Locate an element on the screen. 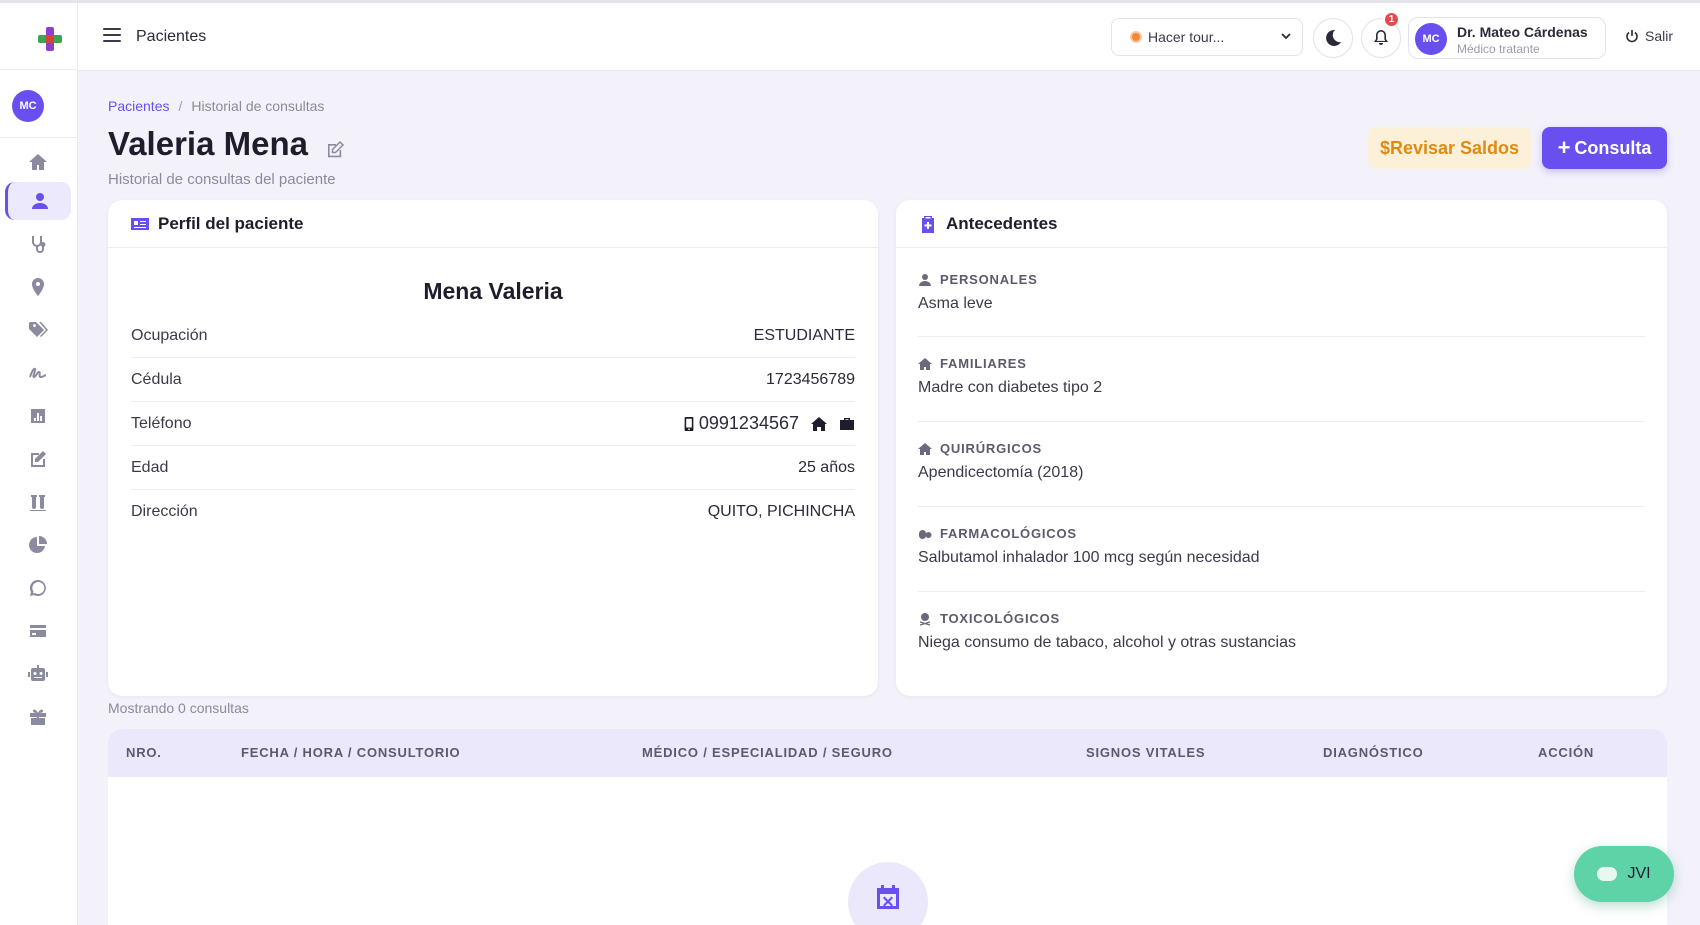 This screenshot has width=1700, height=925. sidebar-item-signature is located at coordinates (38, 373).